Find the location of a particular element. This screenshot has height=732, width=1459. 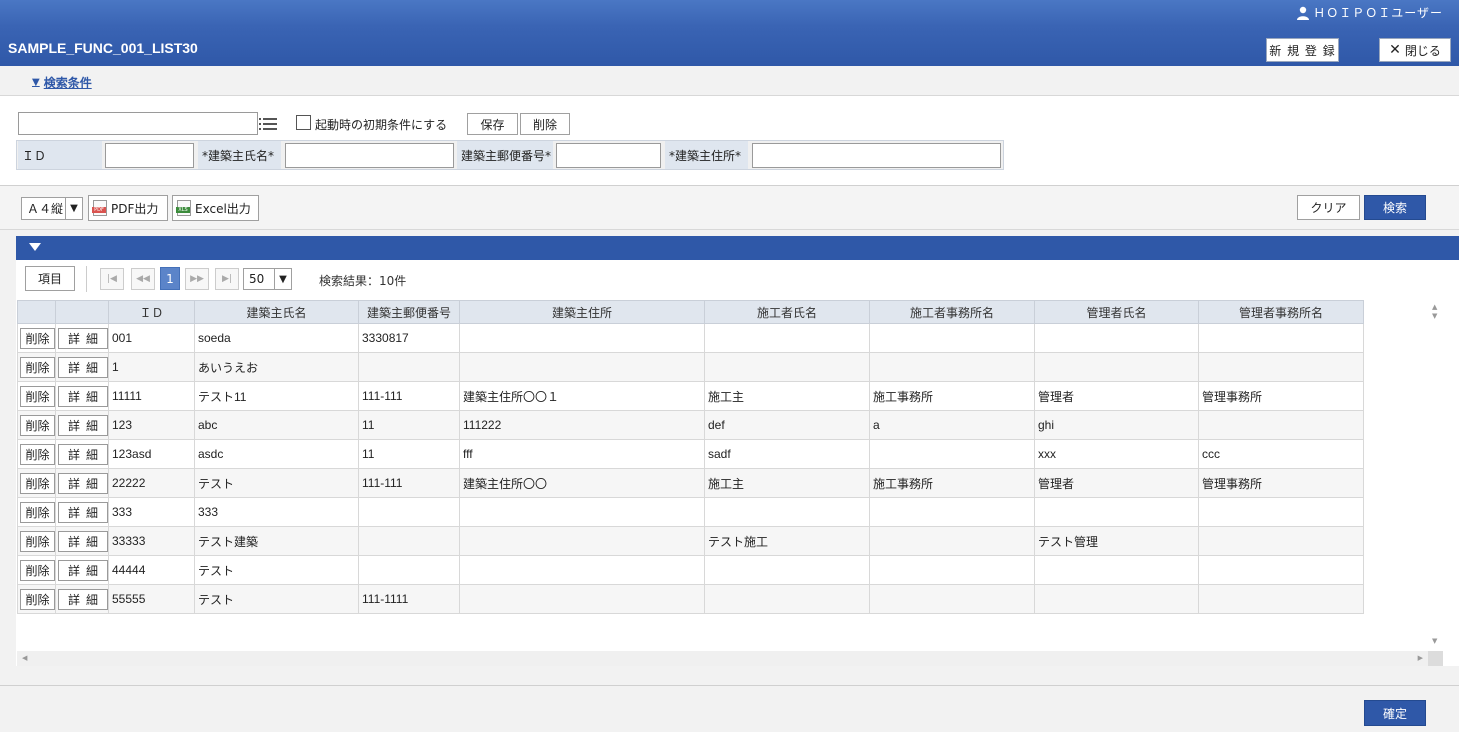

table-cell: テスト is located at coordinates (276, 570).